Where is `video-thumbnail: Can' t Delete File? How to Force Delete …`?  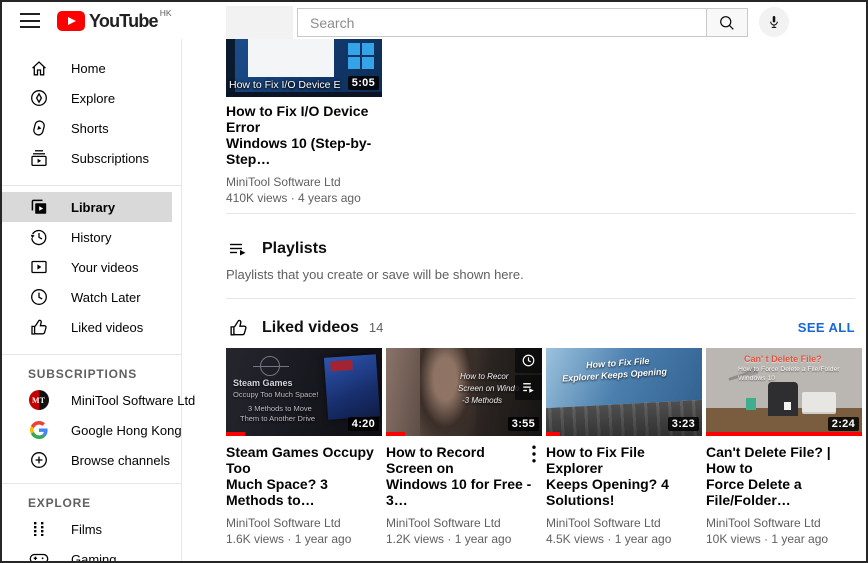 video-thumbnail: Can' t Delete File? How to Force Delete … is located at coordinates (784, 392).